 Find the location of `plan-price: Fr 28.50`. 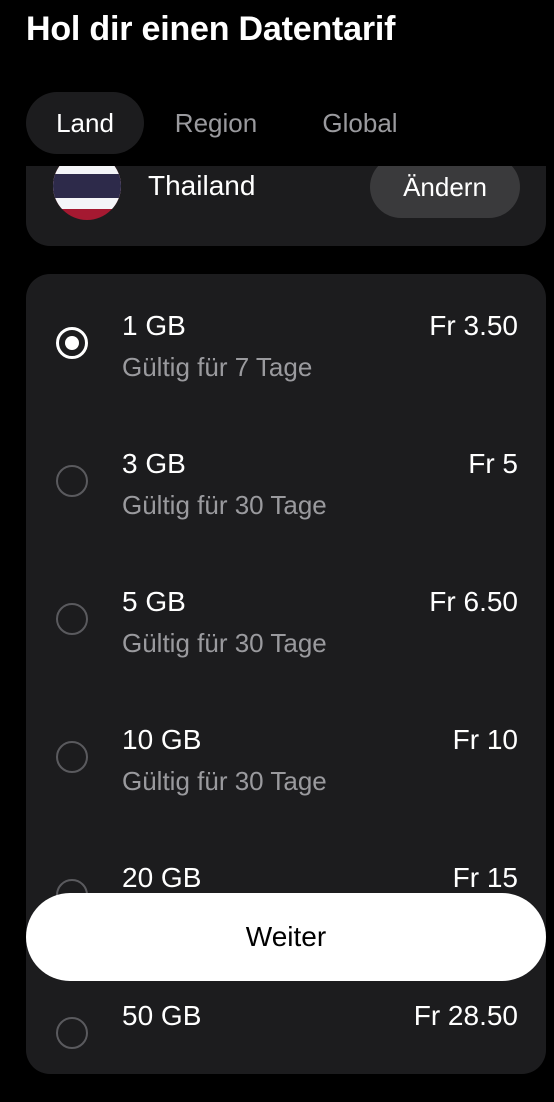

plan-price: Fr 28.50 is located at coordinates (465, 1015).